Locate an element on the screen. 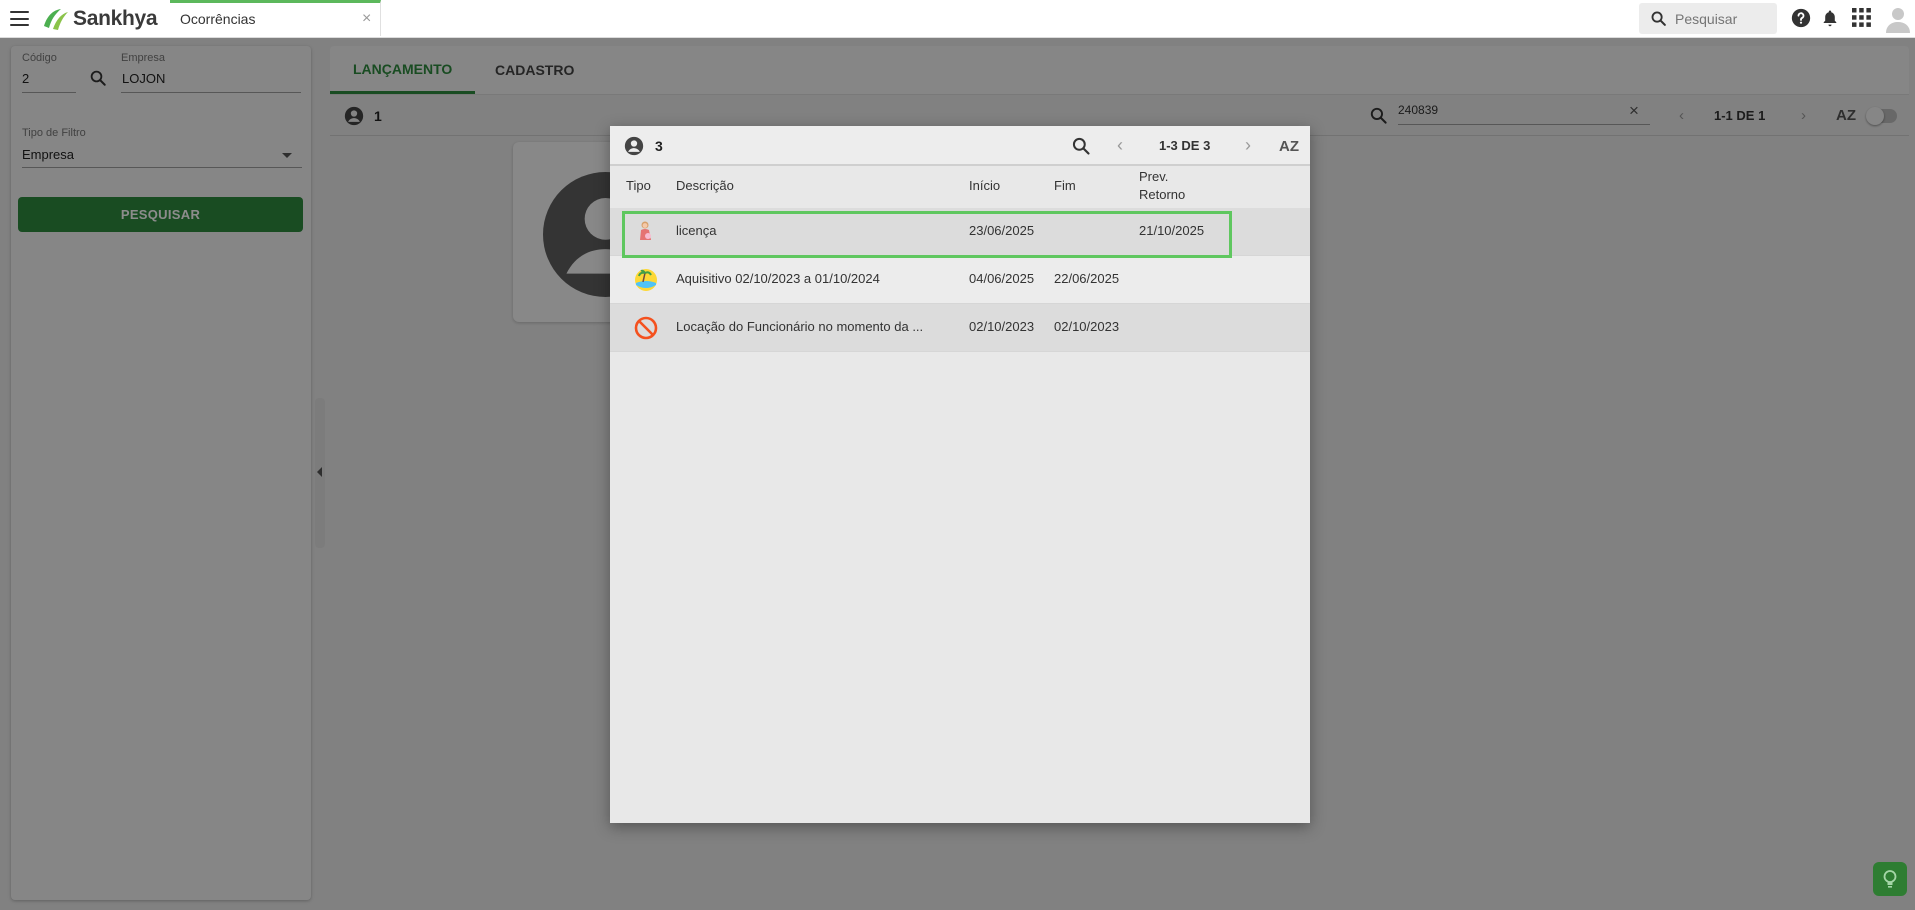  brand-name: Sankhya is located at coordinates (115, 18).